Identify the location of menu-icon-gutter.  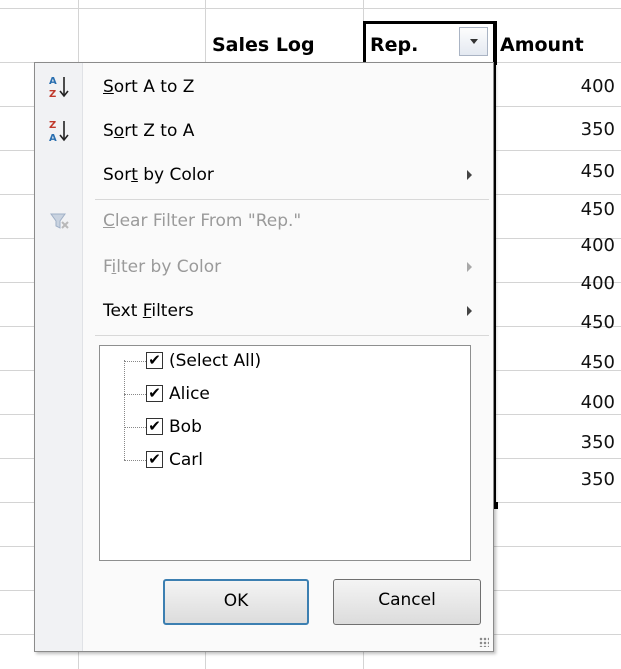
(59, 357).